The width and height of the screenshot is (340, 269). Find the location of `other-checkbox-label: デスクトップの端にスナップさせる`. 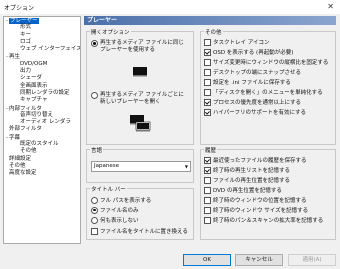

other-checkbox-label: デスクトップの端にスナップさせる is located at coordinates (257, 73).